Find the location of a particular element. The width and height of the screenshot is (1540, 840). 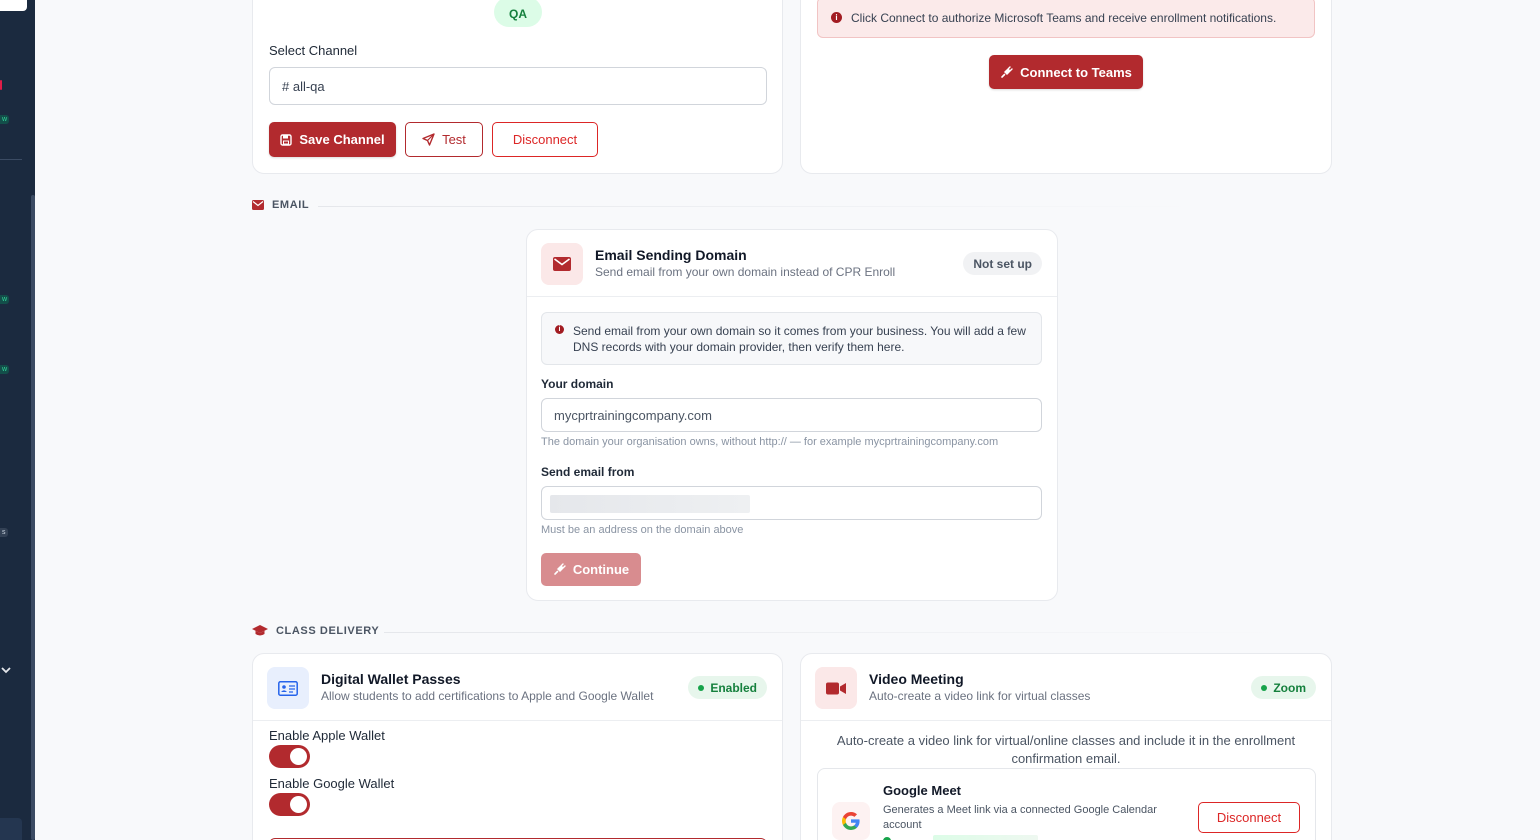

chevron-down-icon is located at coordinates (6, 671).